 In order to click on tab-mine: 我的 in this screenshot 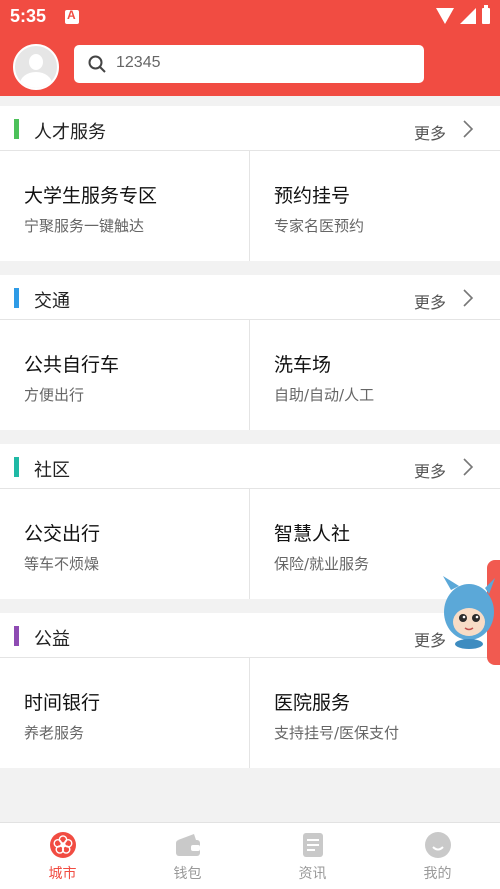, I will do `click(437, 856)`.